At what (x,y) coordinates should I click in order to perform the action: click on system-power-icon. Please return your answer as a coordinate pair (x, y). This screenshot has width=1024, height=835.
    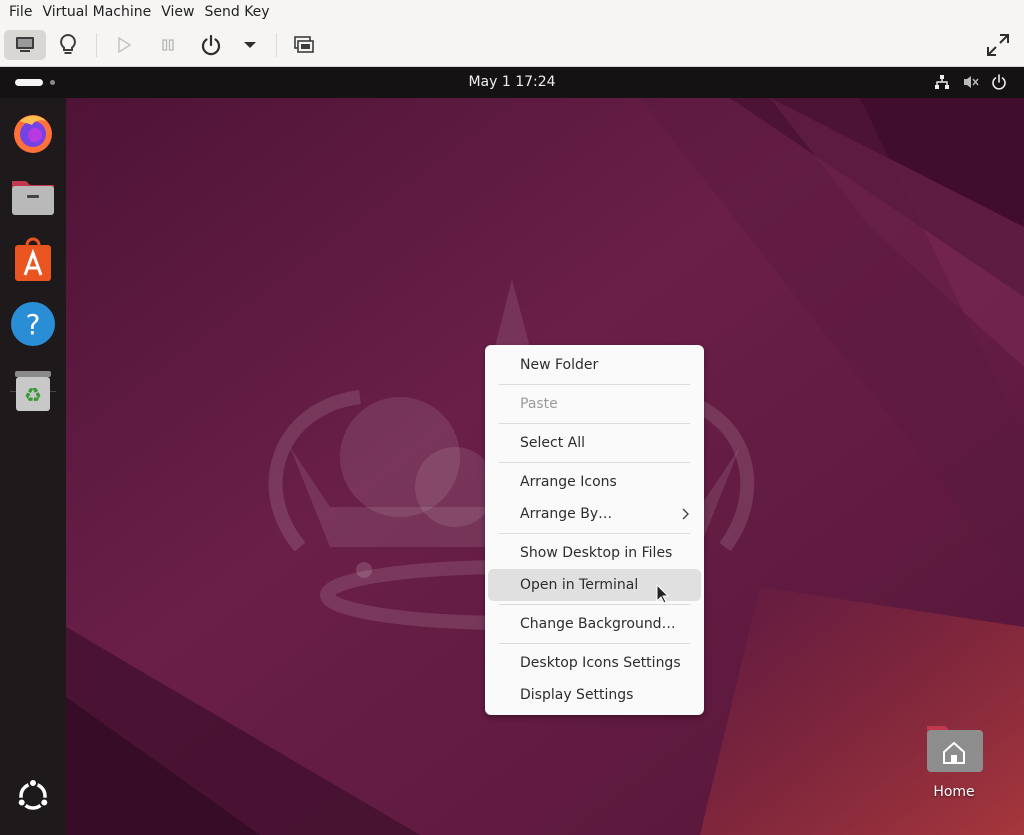
    Looking at the image, I should click on (999, 84).